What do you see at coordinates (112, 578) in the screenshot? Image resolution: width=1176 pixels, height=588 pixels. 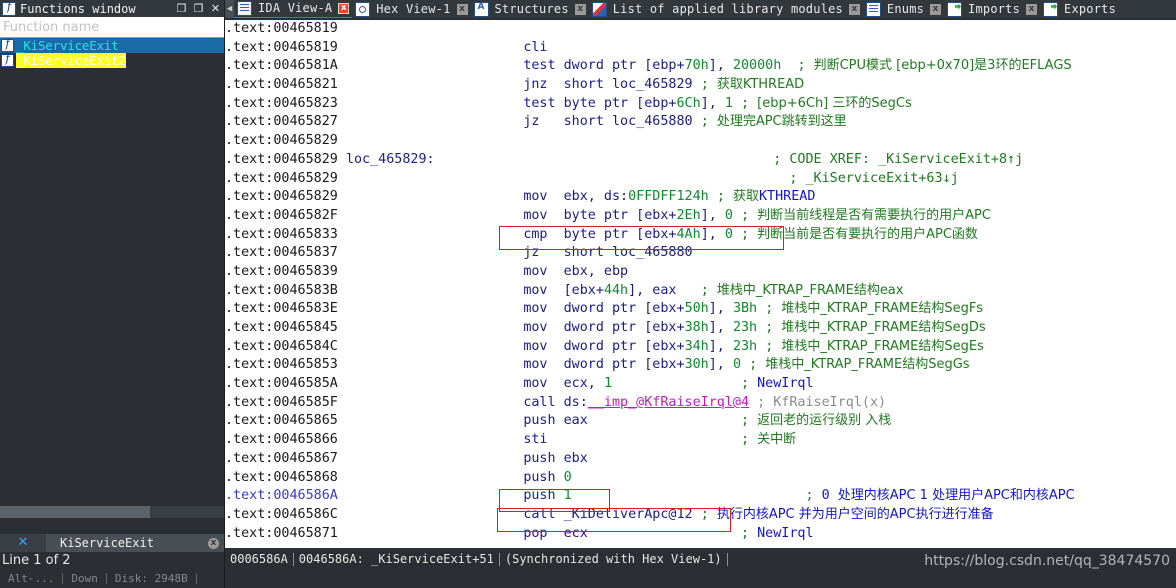 I see `status-extra-cells: Alt-... Down Disk: 2948B` at bounding box center [112, 578].